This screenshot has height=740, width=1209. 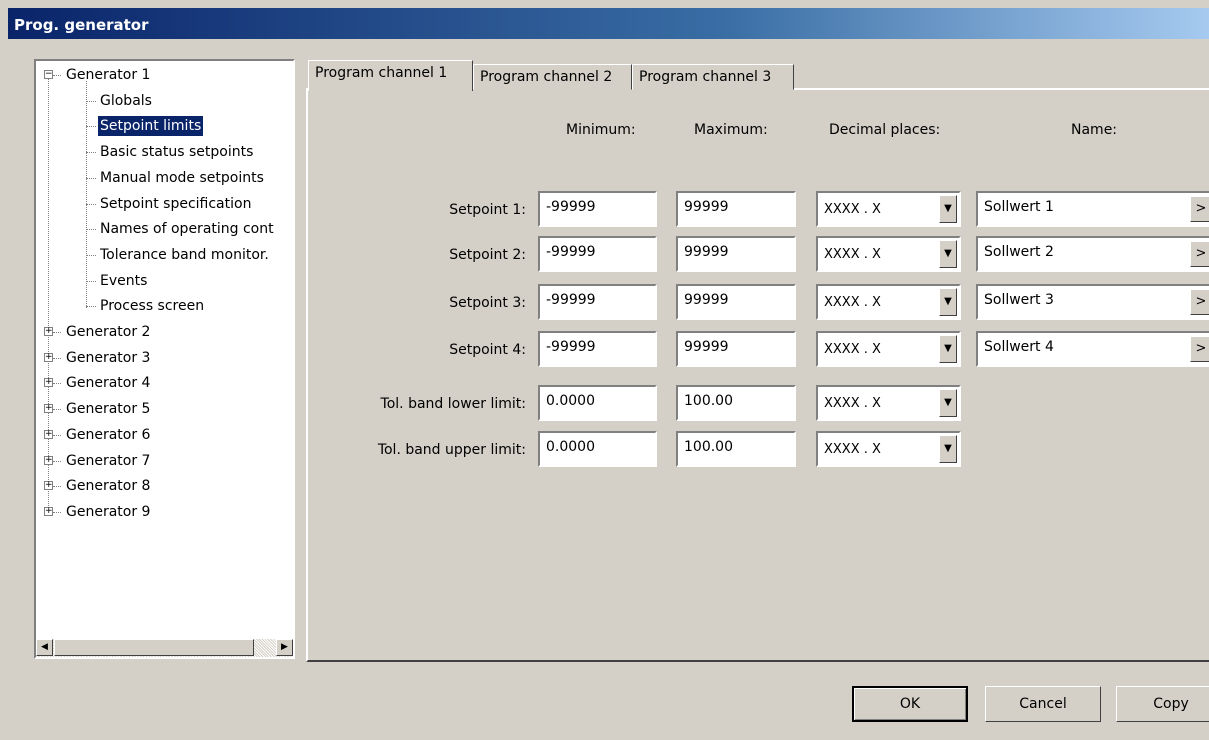 I want to click on tree-item-child: Setpoint limits, so click(x=151, y=126).